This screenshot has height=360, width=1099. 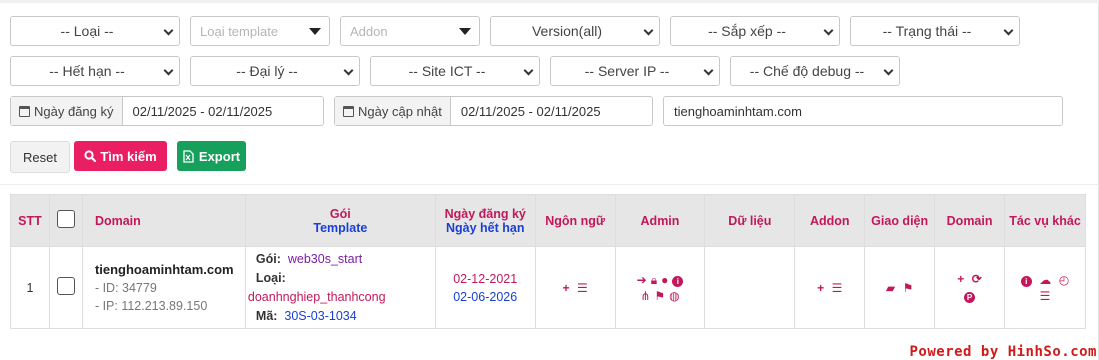 I want to click on addon-select: Addon, so click(x=410, y=31).